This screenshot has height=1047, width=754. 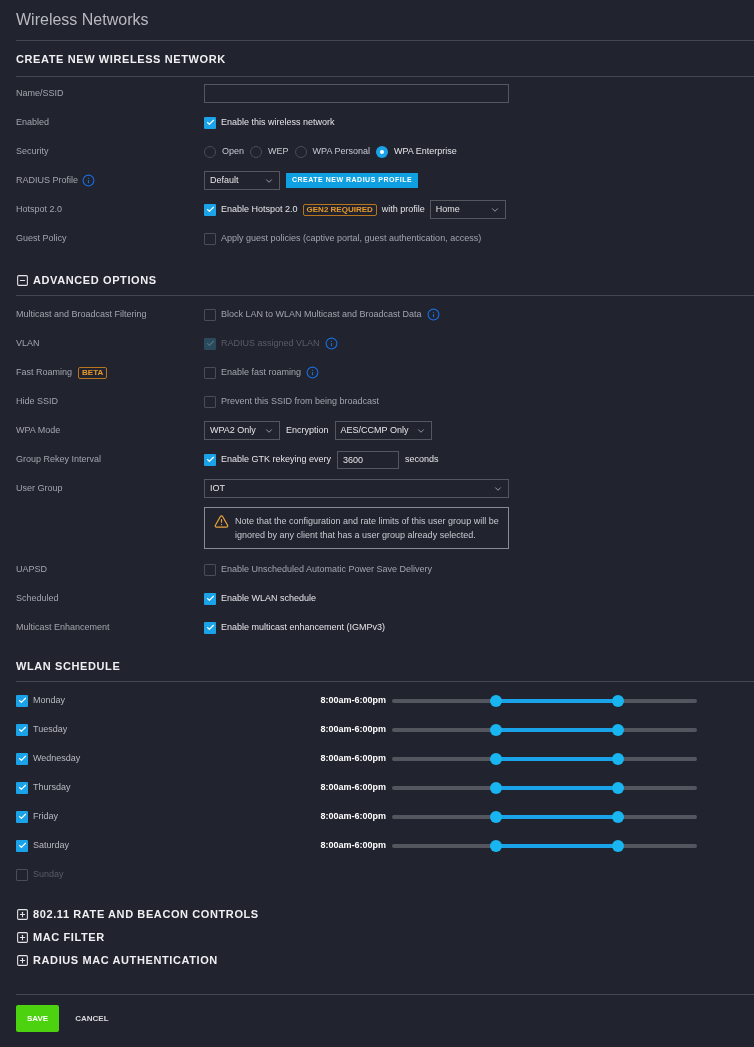 I want to click on field-label: Security, so click(x=32, y=151).